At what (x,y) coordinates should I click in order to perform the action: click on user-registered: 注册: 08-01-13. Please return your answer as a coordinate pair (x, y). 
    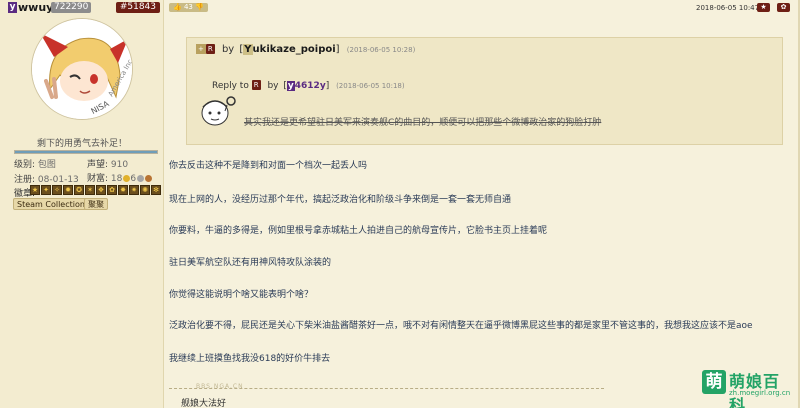
    Looking at the image, I should click on (46, 178).